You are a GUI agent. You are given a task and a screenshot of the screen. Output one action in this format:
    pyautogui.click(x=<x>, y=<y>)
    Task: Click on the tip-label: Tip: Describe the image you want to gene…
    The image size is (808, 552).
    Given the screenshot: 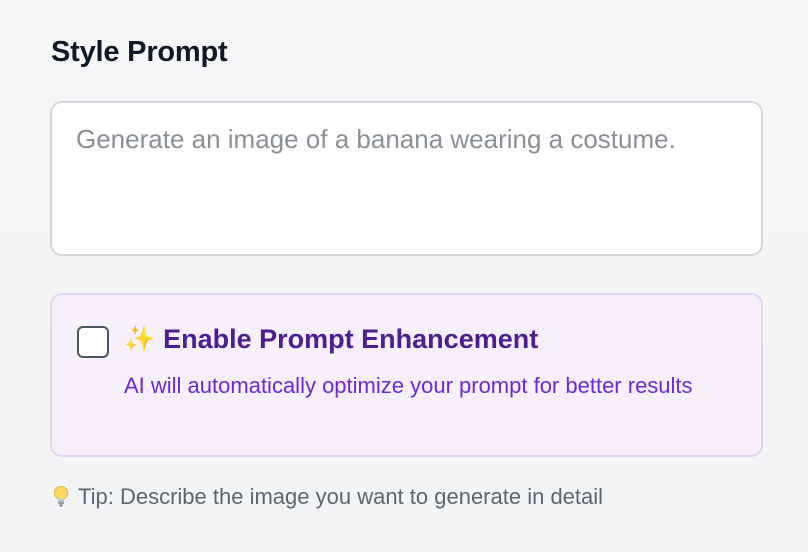 What is the action you would take?
    pyautogui.click(x=341, y=496)
    